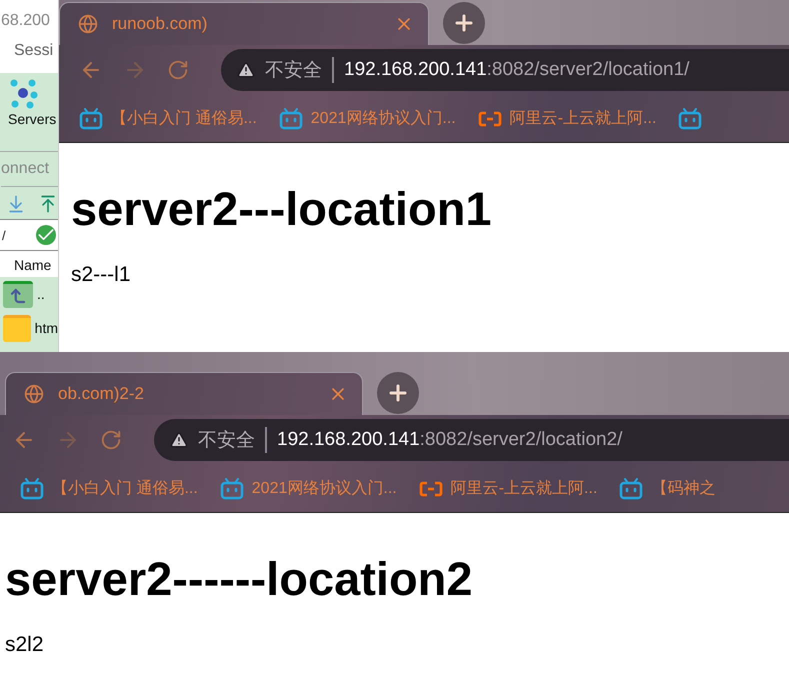 The height and width of the screenshot is (698, 789). Describe the element at coordinates (184, 393) in the screenshot. I see `browser-tab: ob.com)2-2` at that location.